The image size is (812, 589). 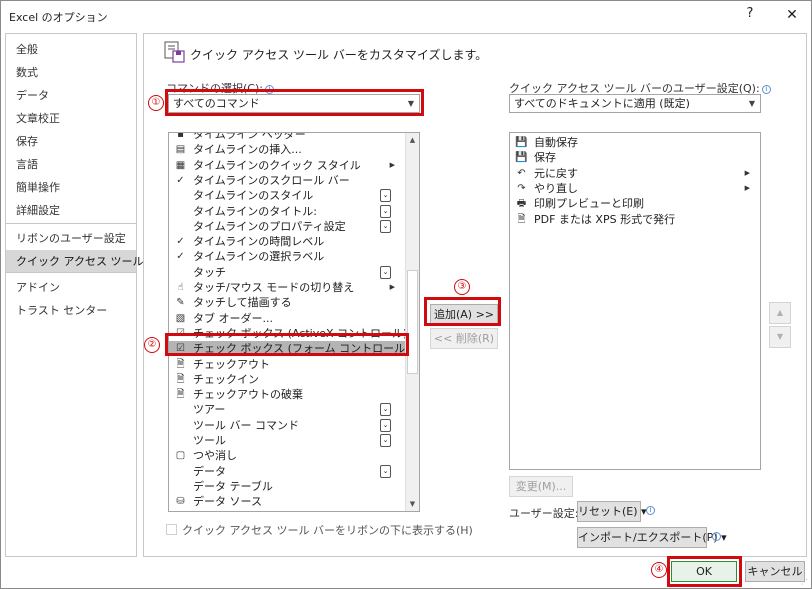 What do you see at coordinates (412, 140) in the screenshot?
I see `scroll-up-icon: ▲` at bounding box center [412, 140].